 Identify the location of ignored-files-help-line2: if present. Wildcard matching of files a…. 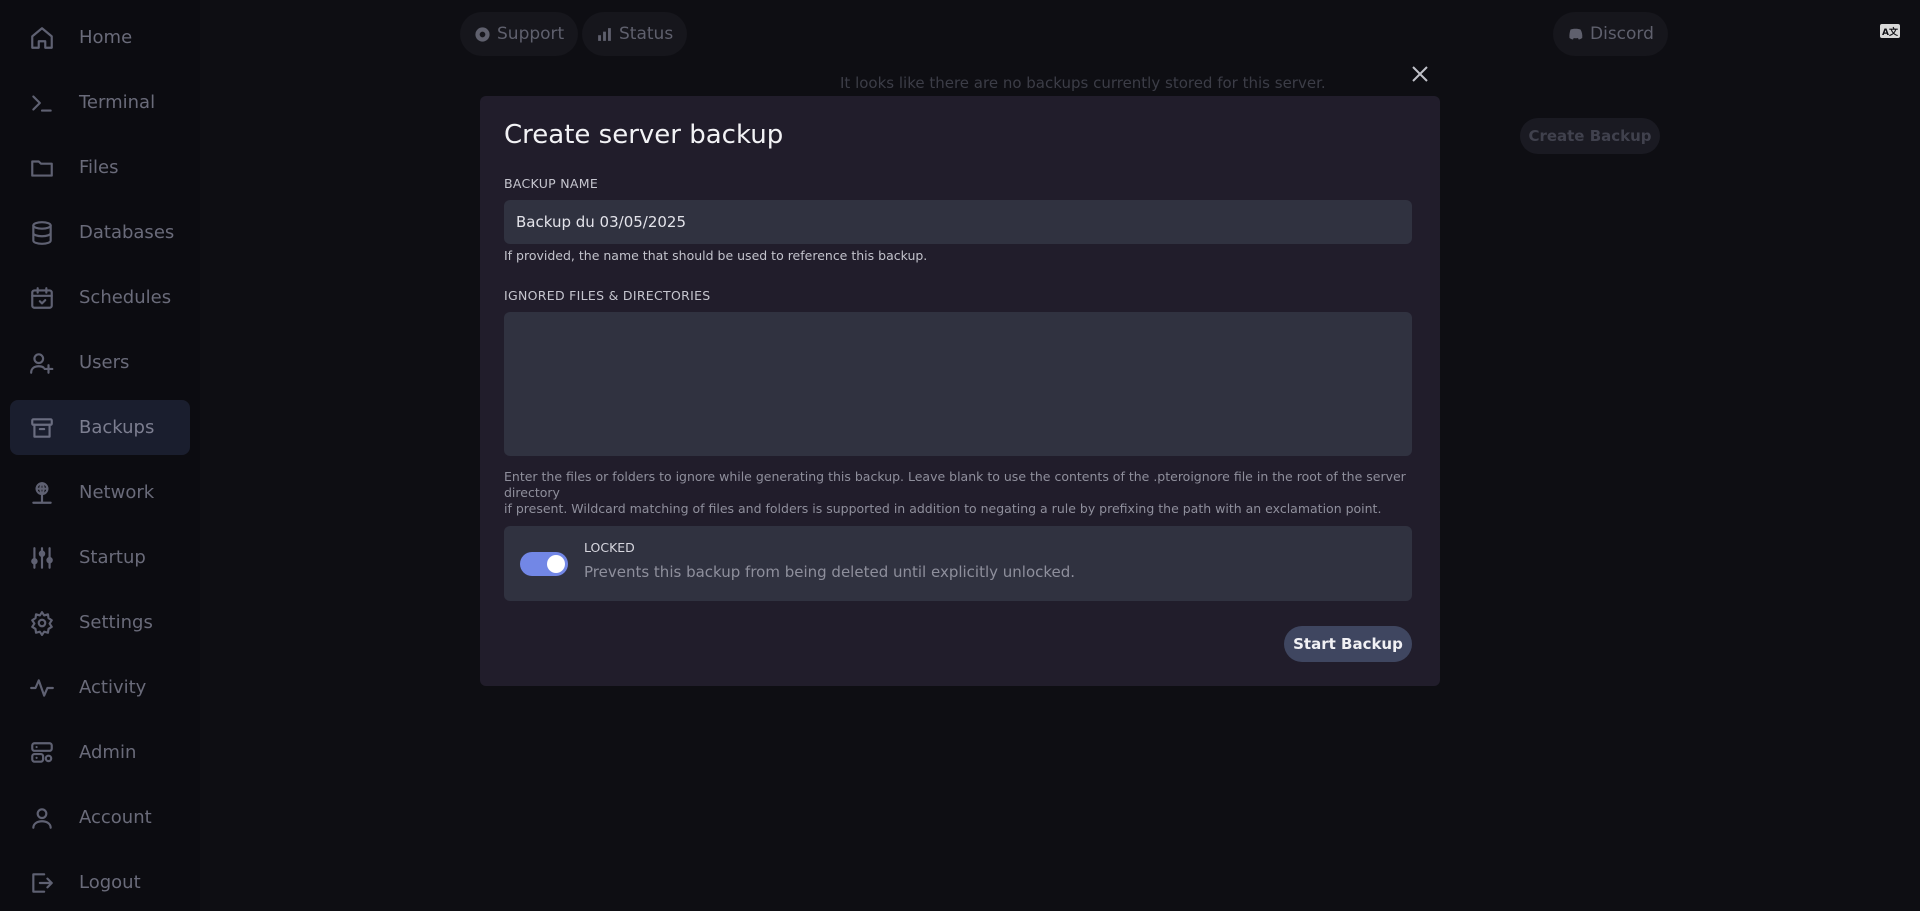
(943, 508).